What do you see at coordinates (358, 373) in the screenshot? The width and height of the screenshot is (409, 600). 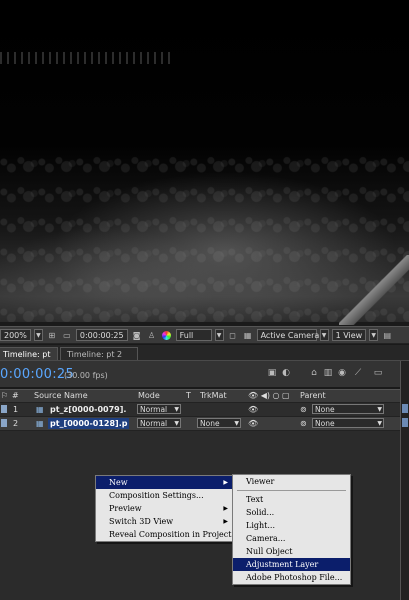 I see `graph-editor-icon: ⟋` at bounding box center [358, 373].